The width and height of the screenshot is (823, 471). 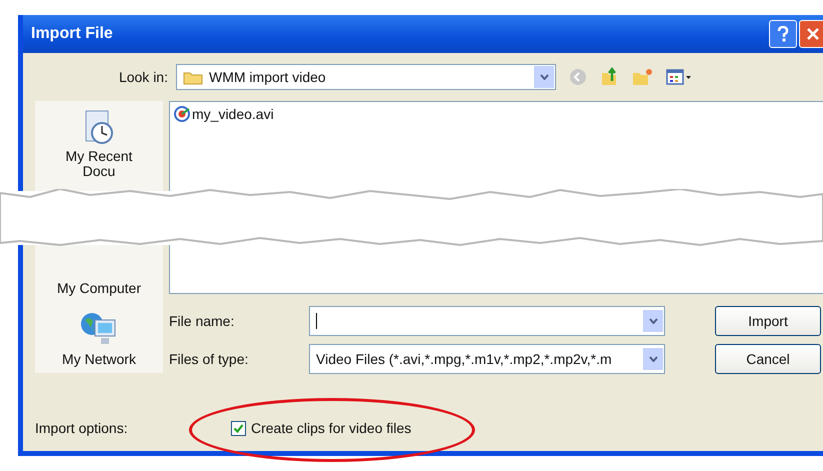 I want to click on new-folder-icon, so click(x=643, y=77).